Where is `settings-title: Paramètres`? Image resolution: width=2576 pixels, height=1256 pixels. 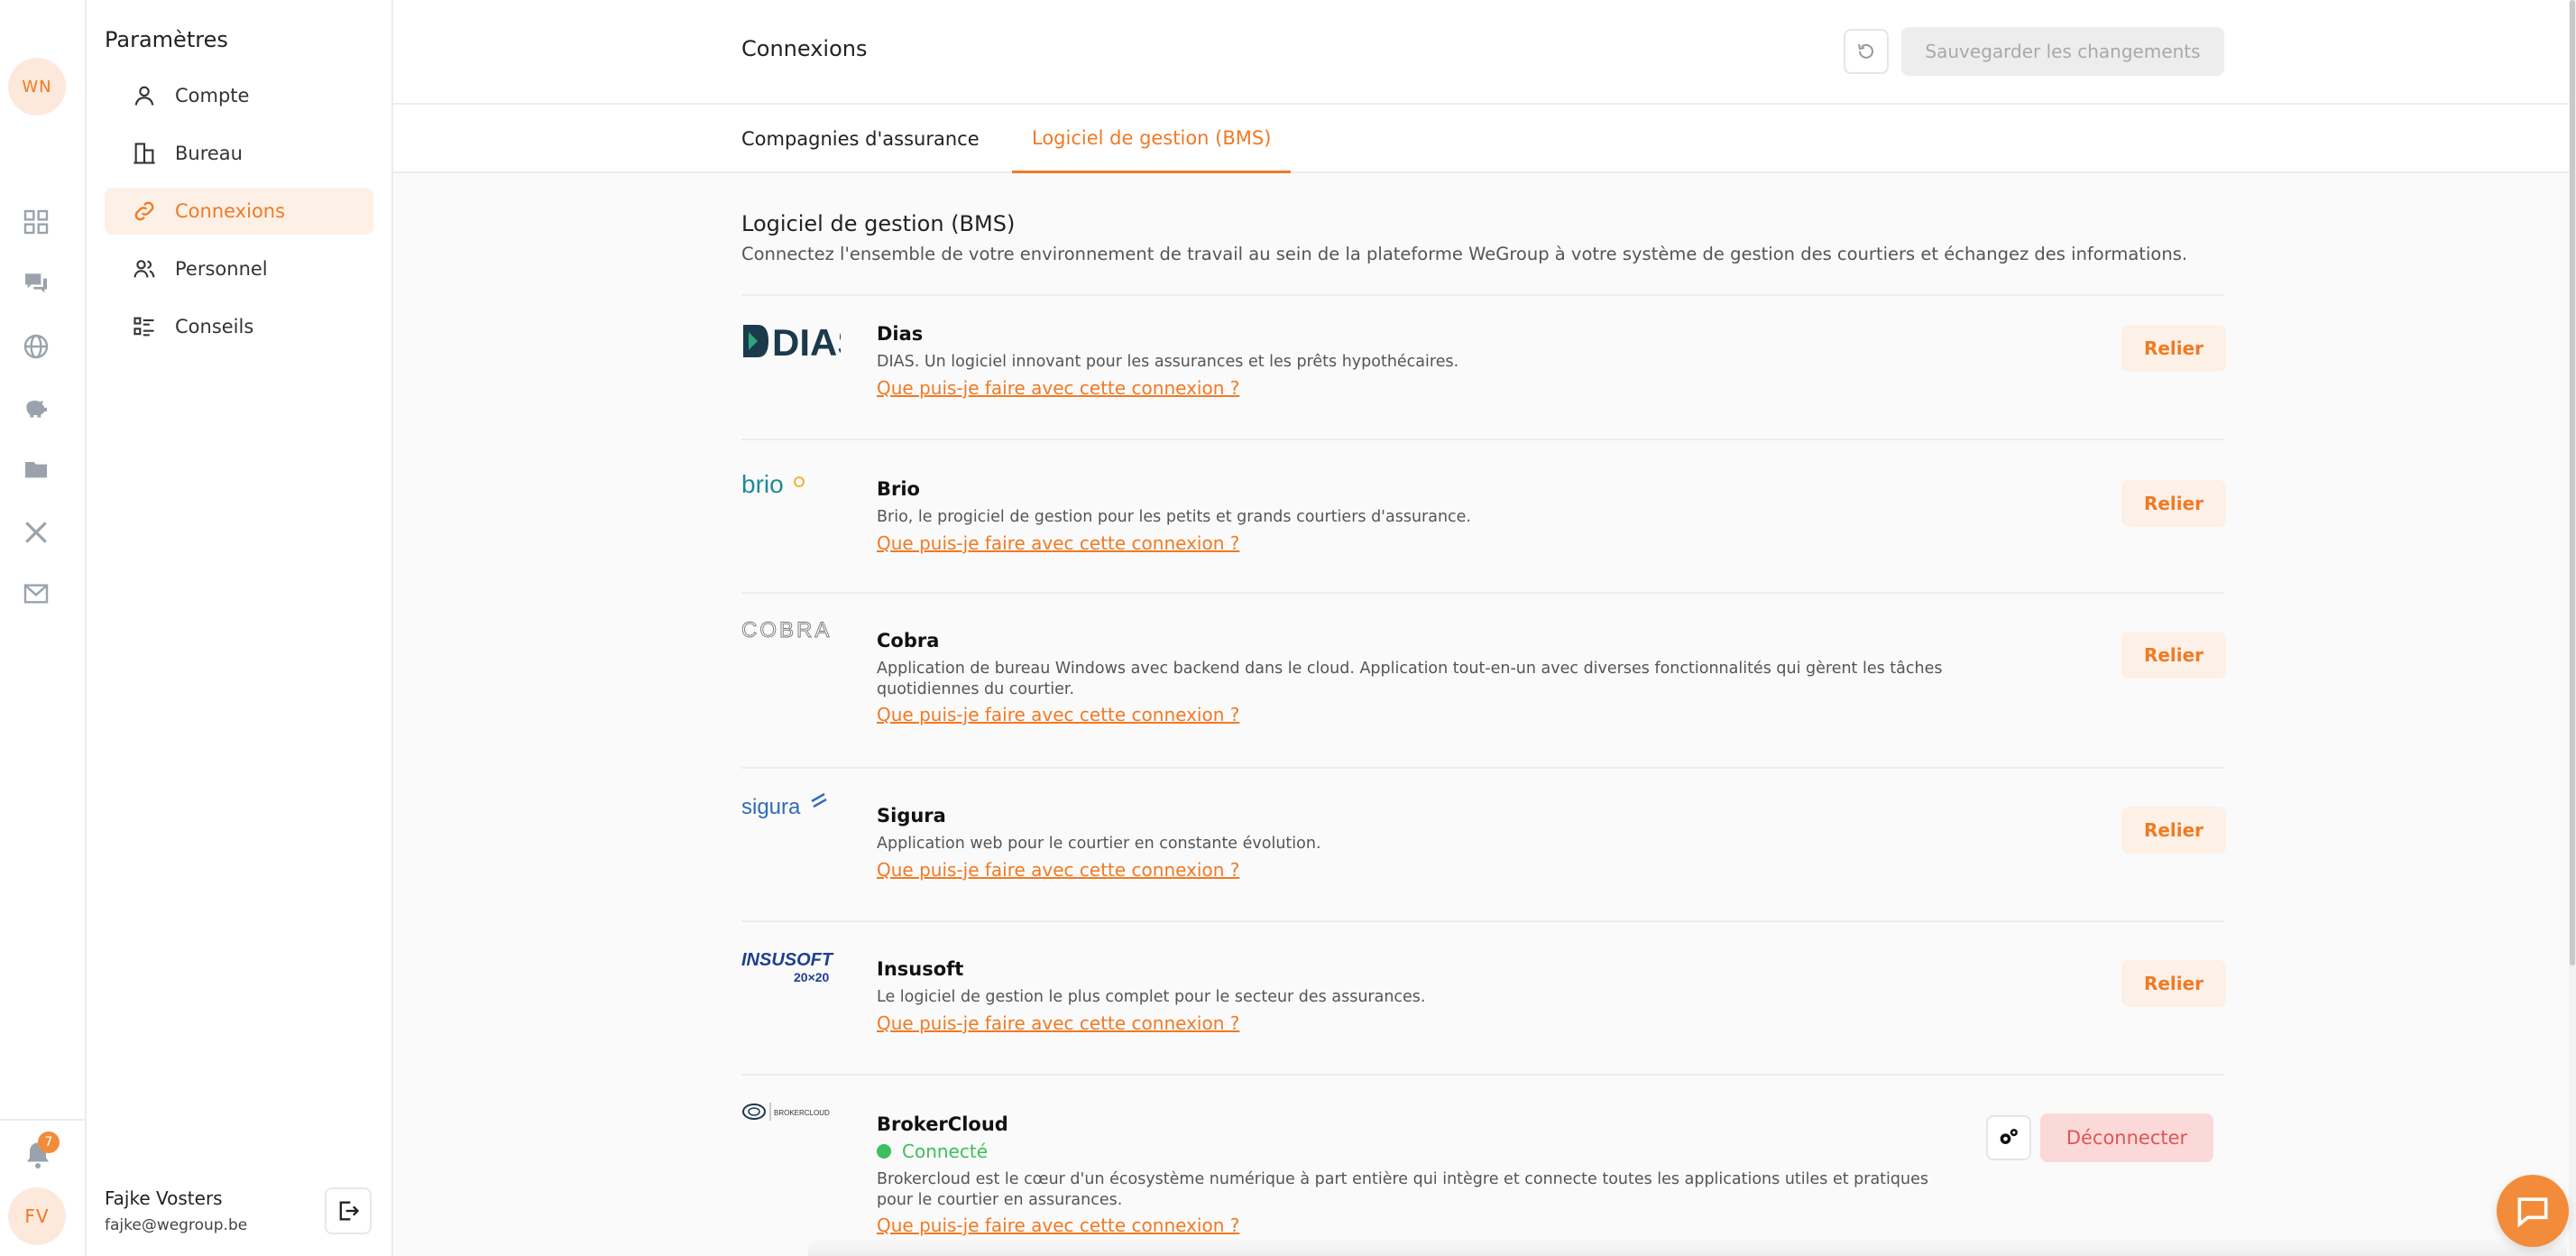
settings-title: Paramètres is located at coordinates (166, 39).